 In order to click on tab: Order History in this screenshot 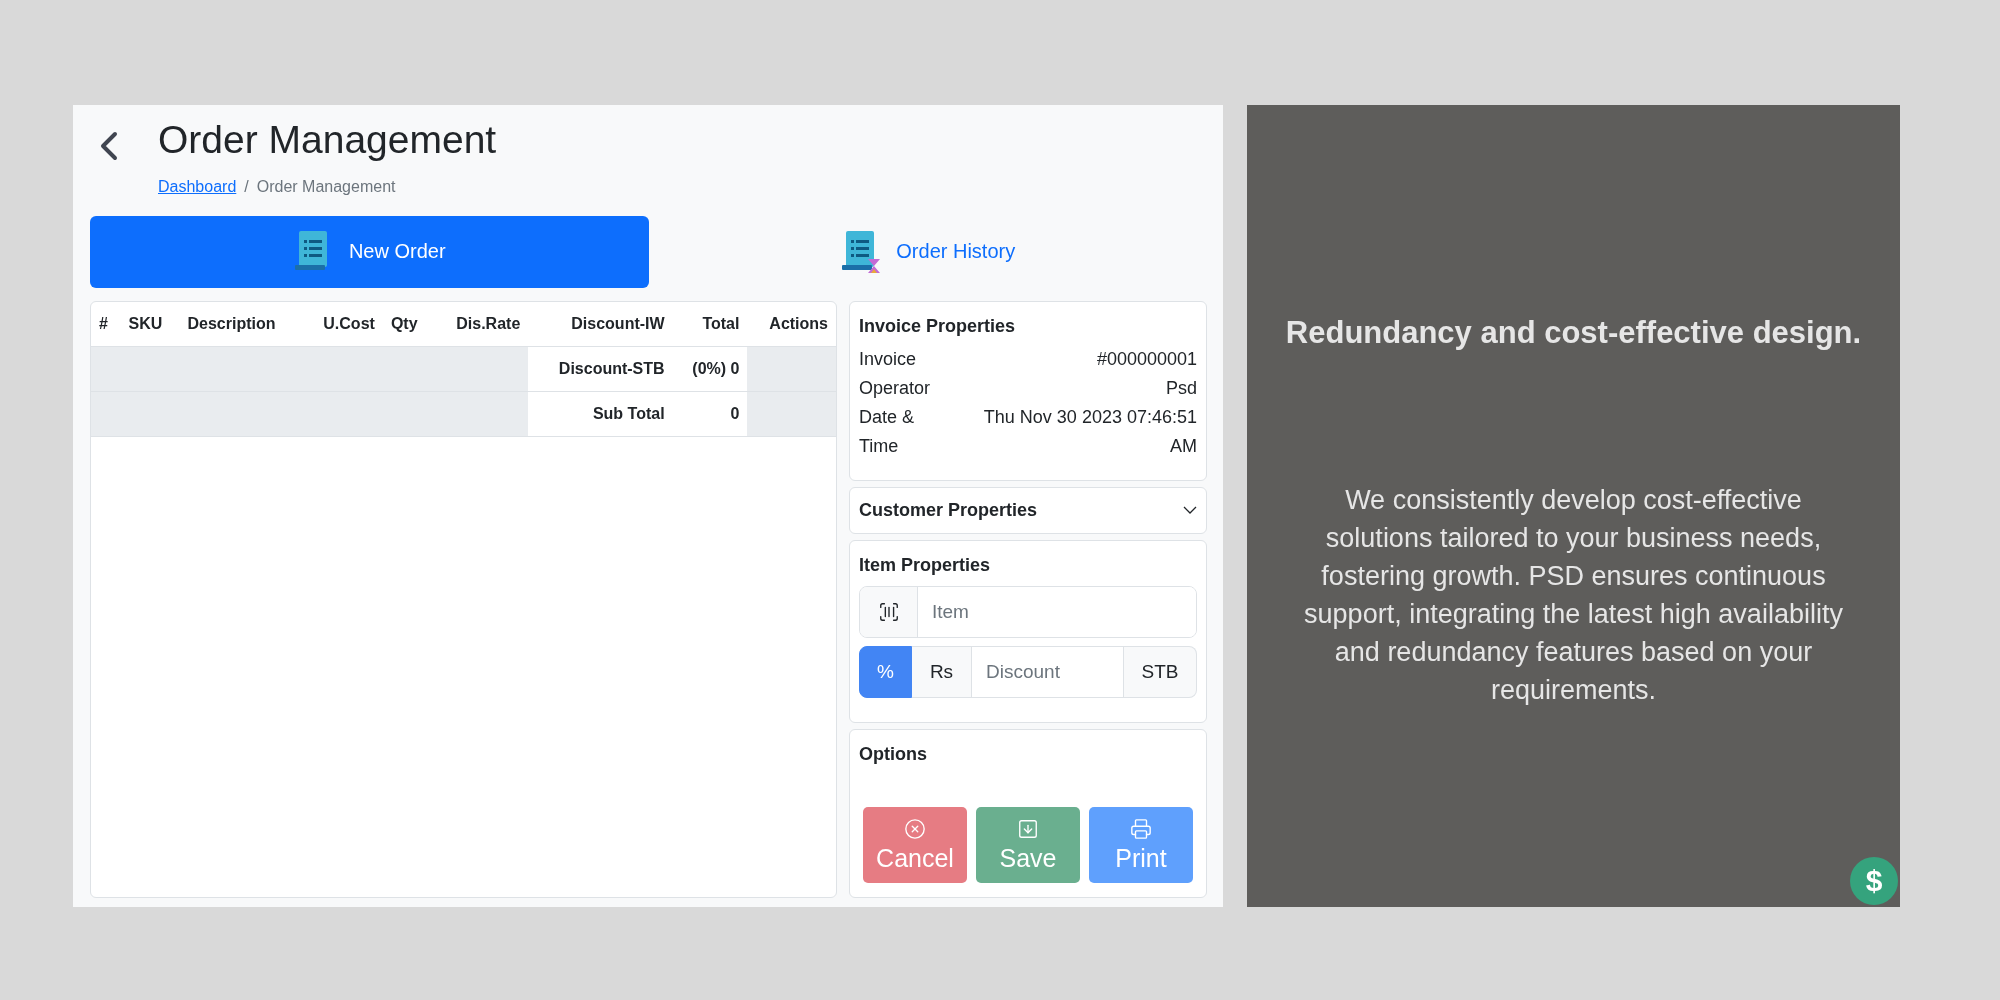, I will do `click(927, 251)`.